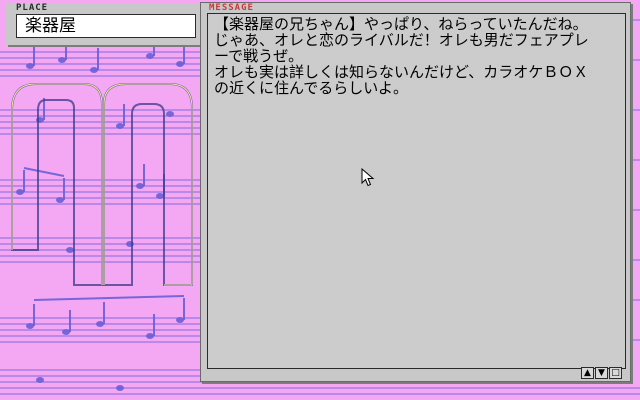  I want to click on message-line: ーで戦うぜ。, so click(259, 56).